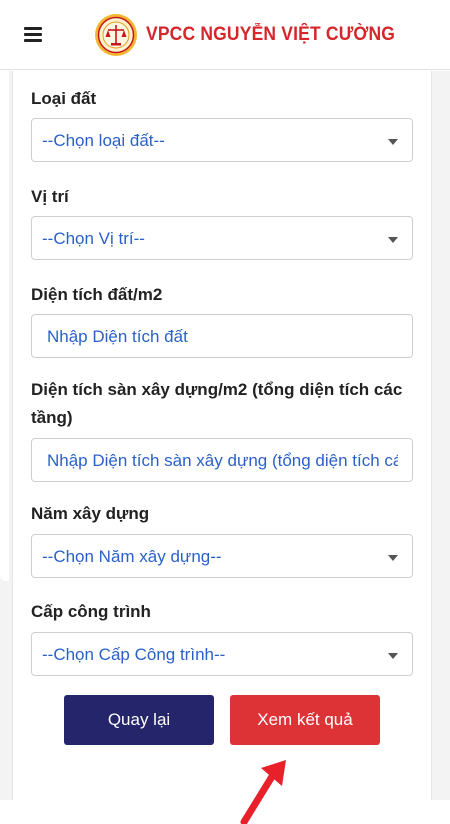 The height and width of the screenshot is (824, 450). Describe the element at coordinates (222, 238) in the screenshot. I see `location-select: --Chọn Vị trí--` at that location.